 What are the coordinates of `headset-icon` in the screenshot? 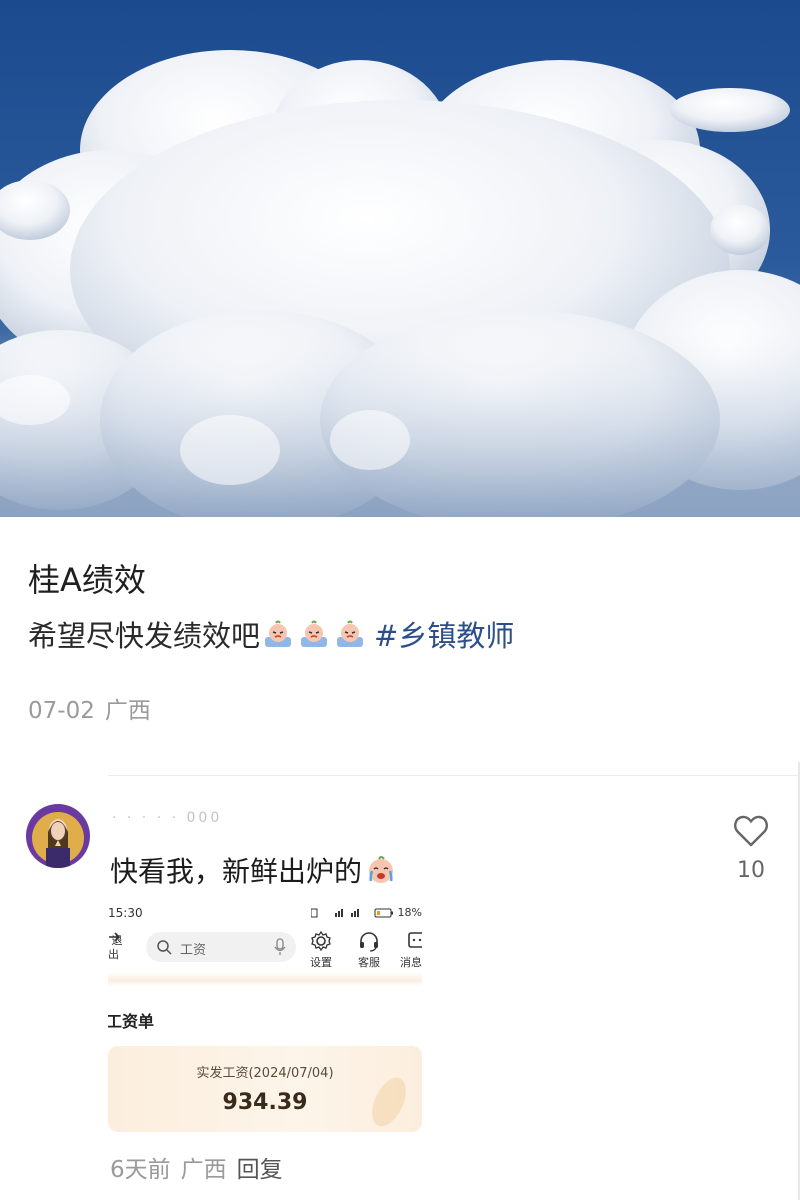 It's located at (369, 942).